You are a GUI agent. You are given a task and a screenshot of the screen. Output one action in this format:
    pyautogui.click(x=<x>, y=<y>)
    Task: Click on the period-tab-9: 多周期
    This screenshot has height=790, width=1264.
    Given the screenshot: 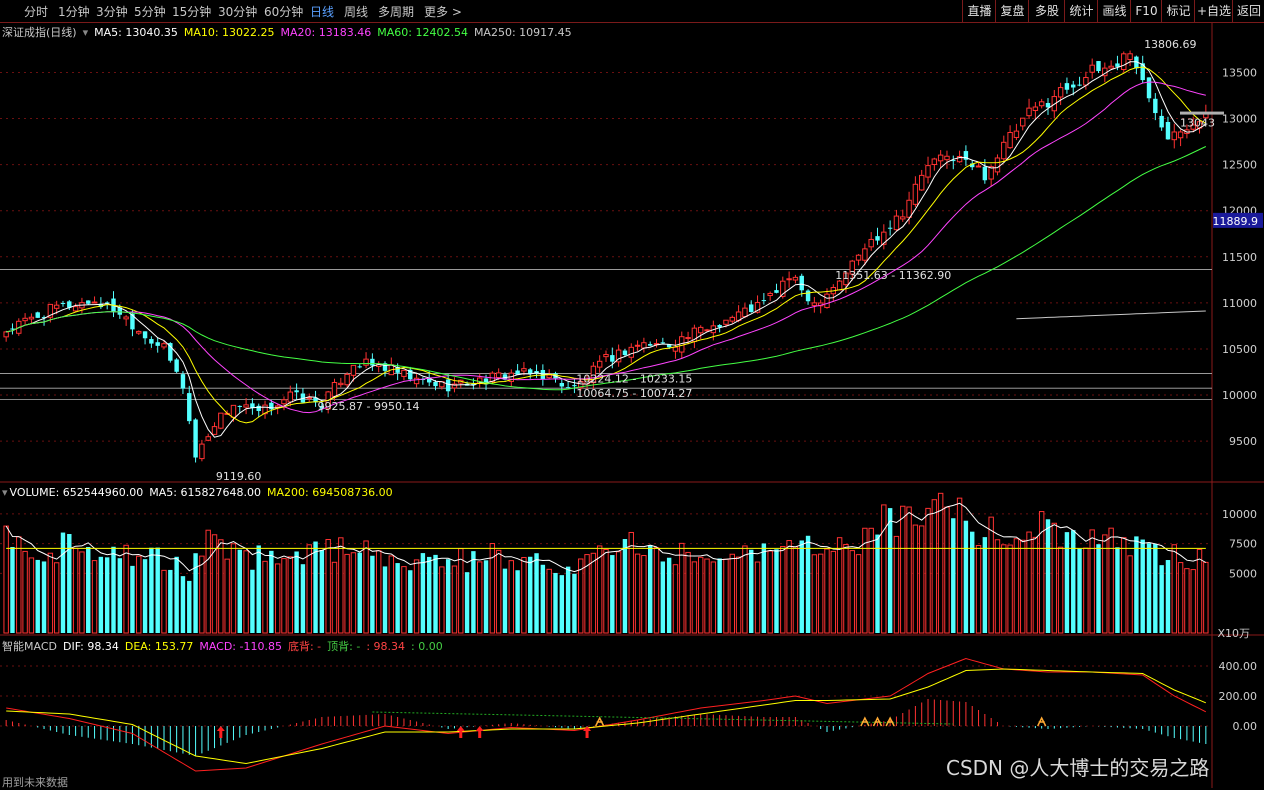 What is the action you would take?
    pyautogui.click(x=396, y=11)
    